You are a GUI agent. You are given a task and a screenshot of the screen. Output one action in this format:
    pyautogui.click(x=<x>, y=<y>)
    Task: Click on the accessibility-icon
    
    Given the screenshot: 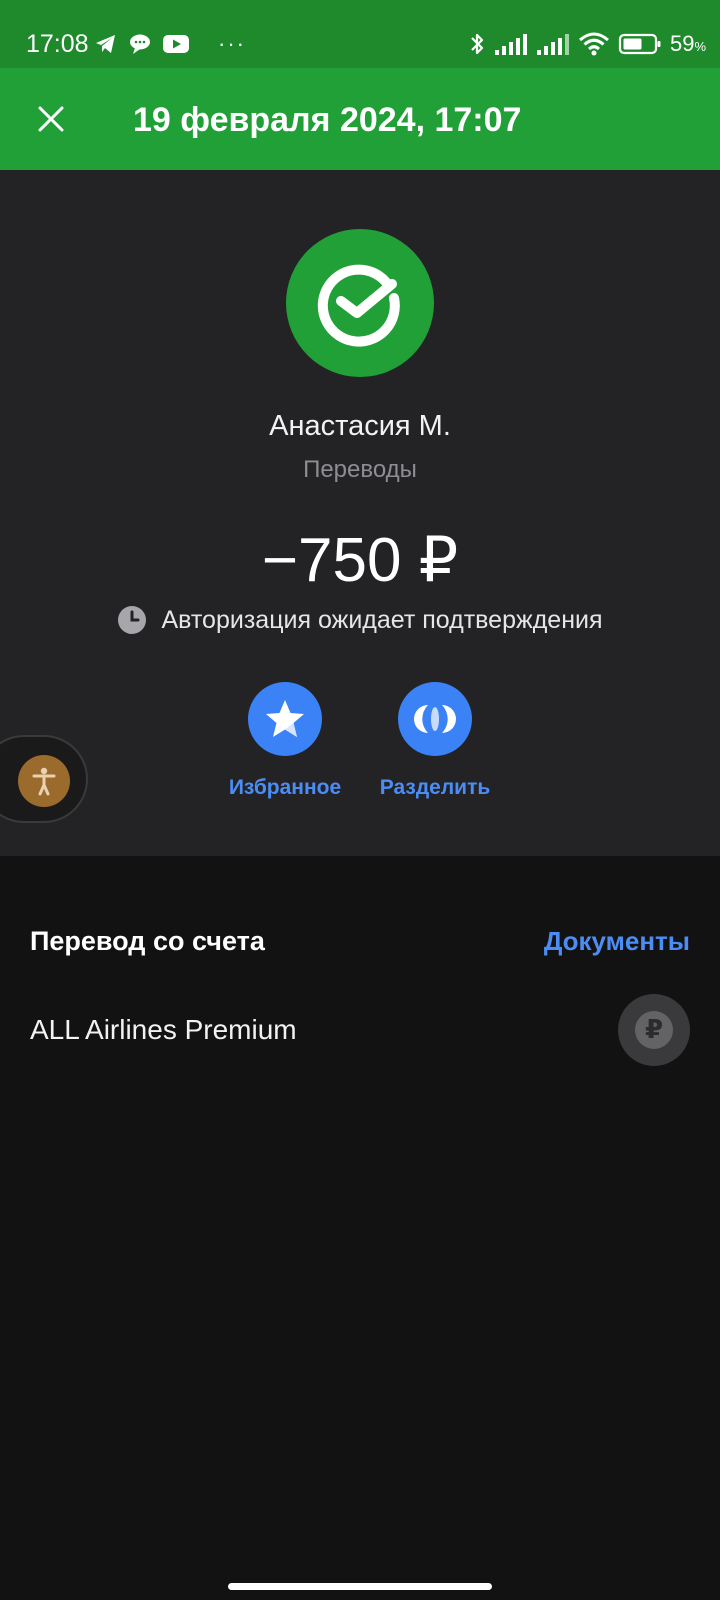 What is the action you would take?
    pyautogui.click(x=44, y=781)
    